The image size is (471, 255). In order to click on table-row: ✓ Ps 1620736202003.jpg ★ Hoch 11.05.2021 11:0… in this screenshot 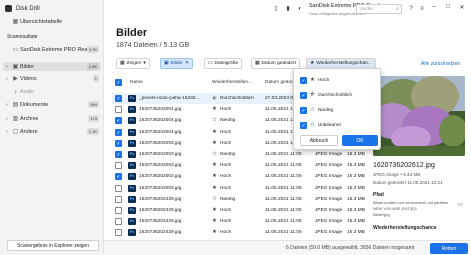, I will do `click(239, 176)`.